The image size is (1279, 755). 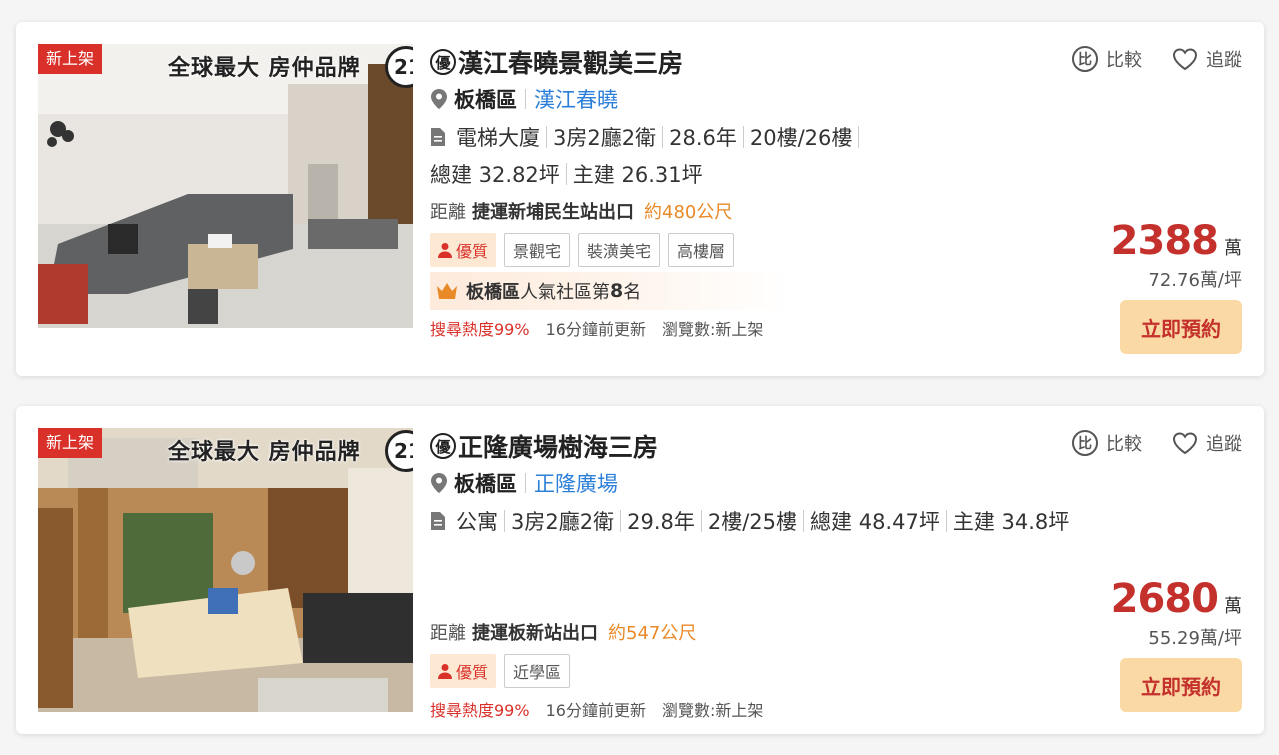 What do you see at coordinates (558, 446) in the screenshot?
I see `listing-title: 正隆廣場樹海三房` at bounding box center [558, 446].